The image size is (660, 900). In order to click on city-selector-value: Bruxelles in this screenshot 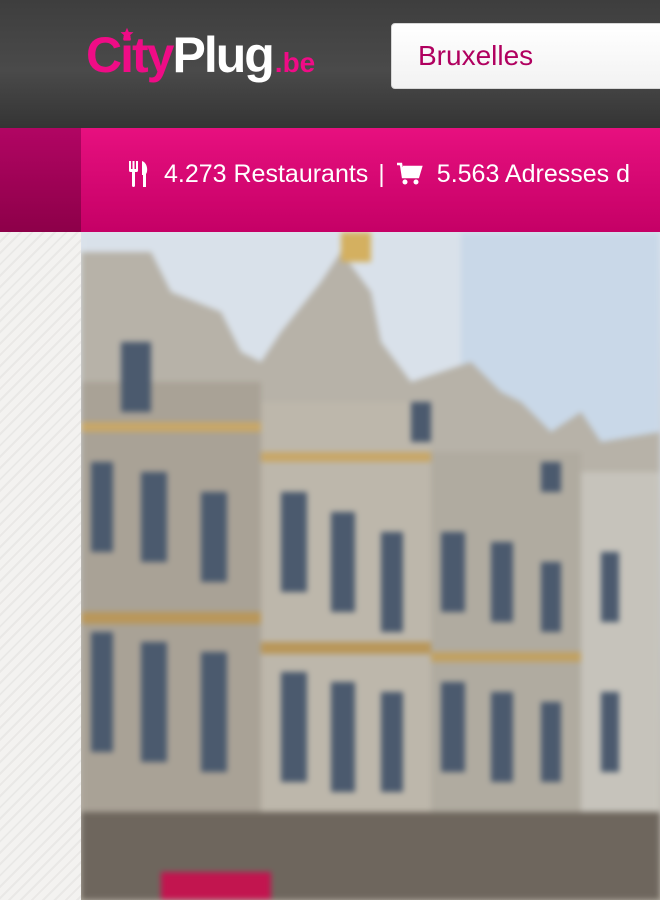, I will do `click(476, 55)`.